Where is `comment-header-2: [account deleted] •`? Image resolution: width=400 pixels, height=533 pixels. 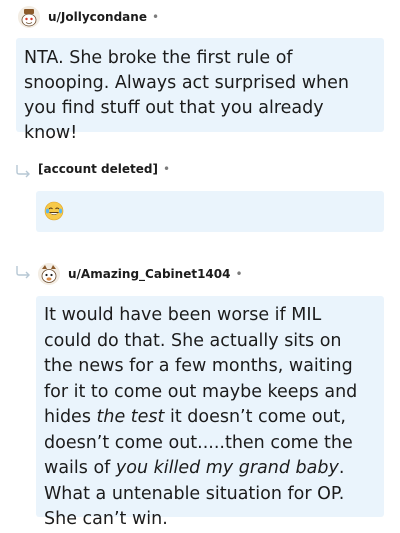 comment-header-2: [account deleted] • is located at coordinates (104, 169).